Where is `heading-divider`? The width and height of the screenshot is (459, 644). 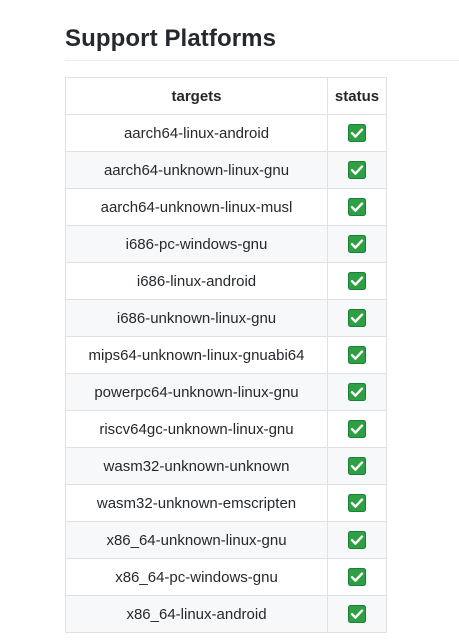
heading-divider is located at coordinates (262, 60).